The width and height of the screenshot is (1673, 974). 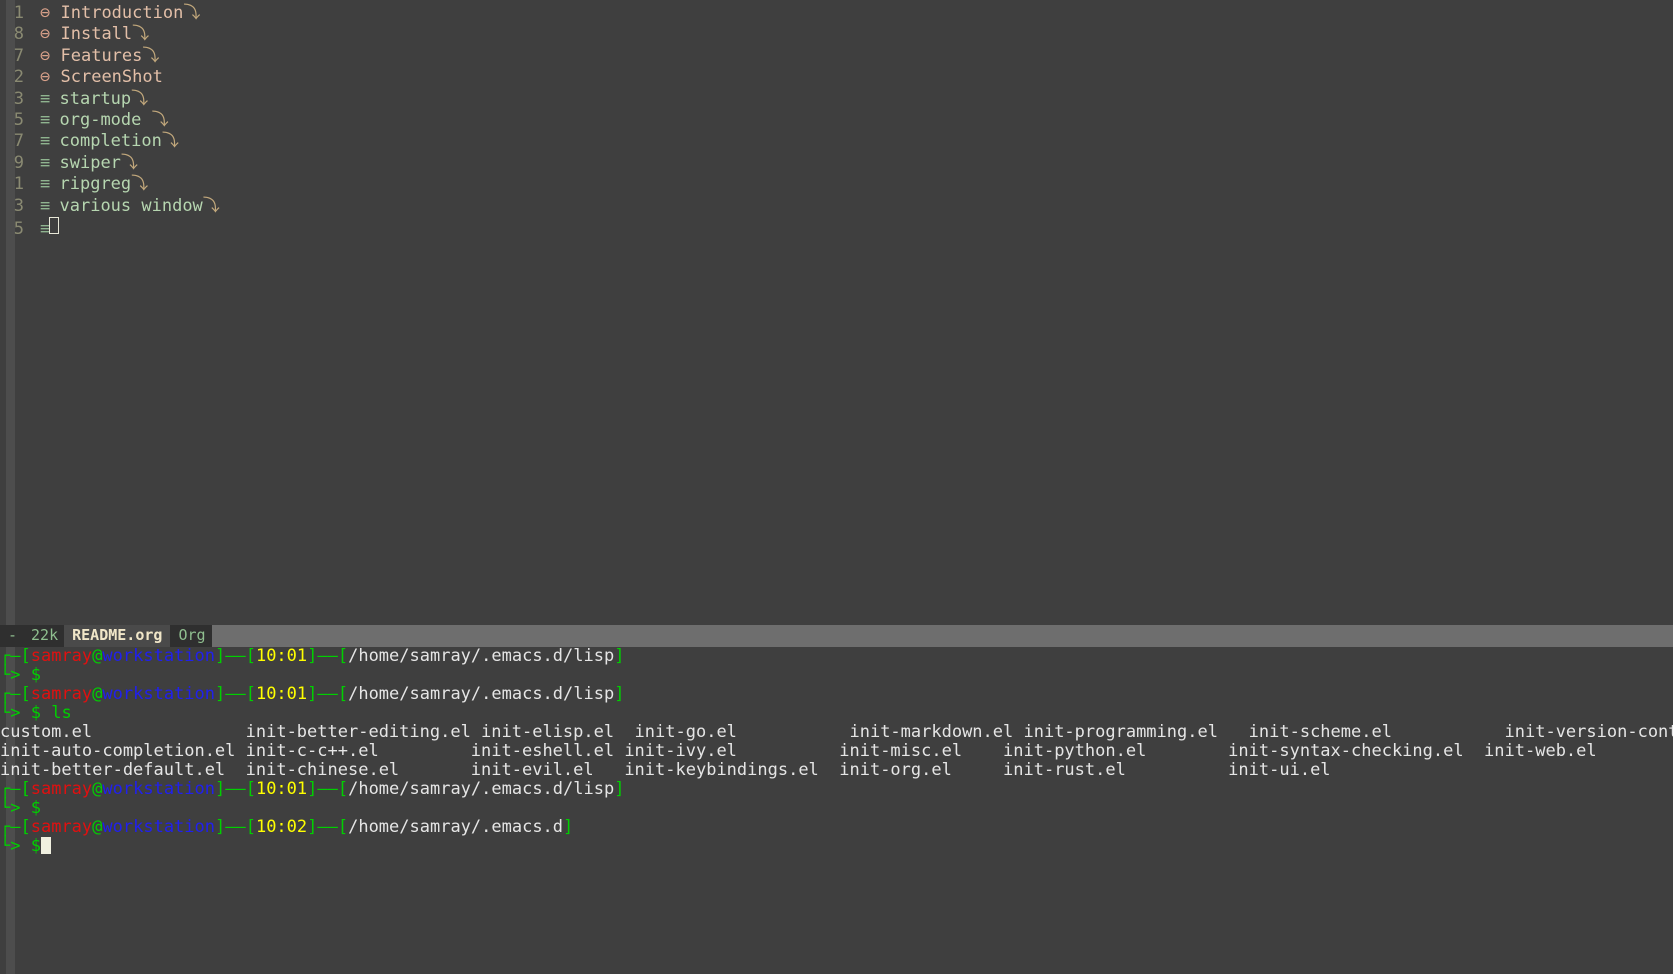 I want to click on org-heading-title: Install, so click(x=97, y=34).